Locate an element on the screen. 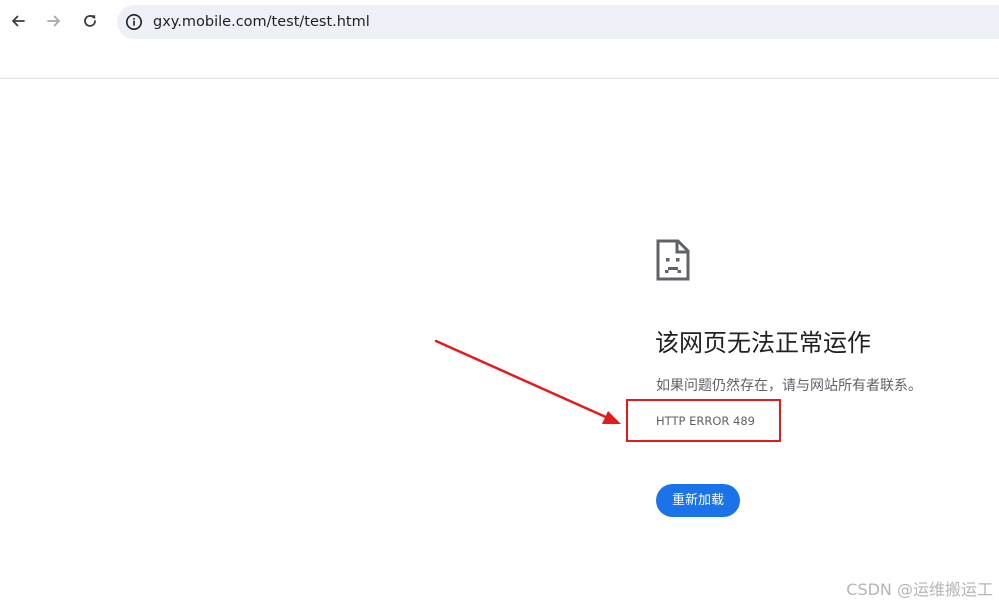  forward-button is located at coordinates (54, 21).